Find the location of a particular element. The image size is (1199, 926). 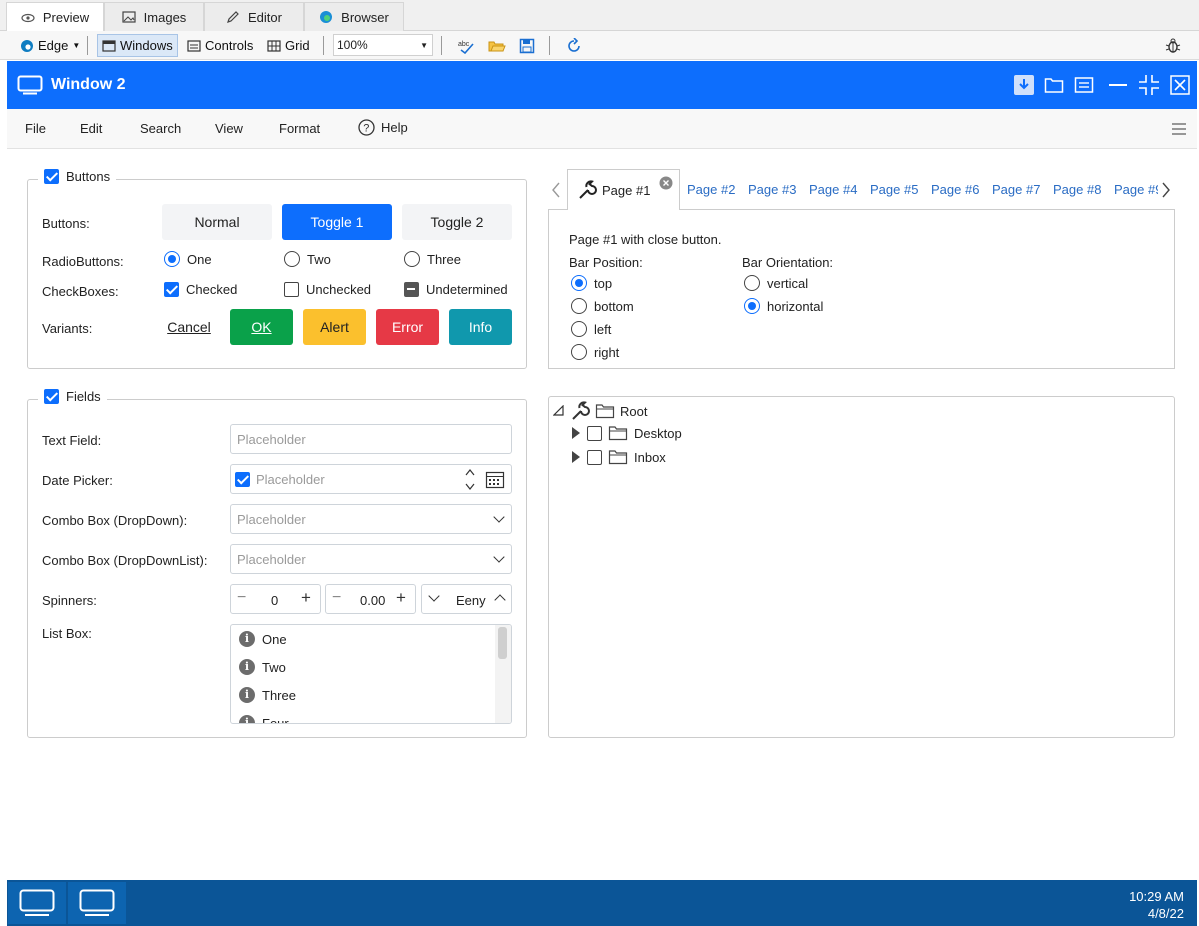

notes-icon is located at coordinates (1084, 85).